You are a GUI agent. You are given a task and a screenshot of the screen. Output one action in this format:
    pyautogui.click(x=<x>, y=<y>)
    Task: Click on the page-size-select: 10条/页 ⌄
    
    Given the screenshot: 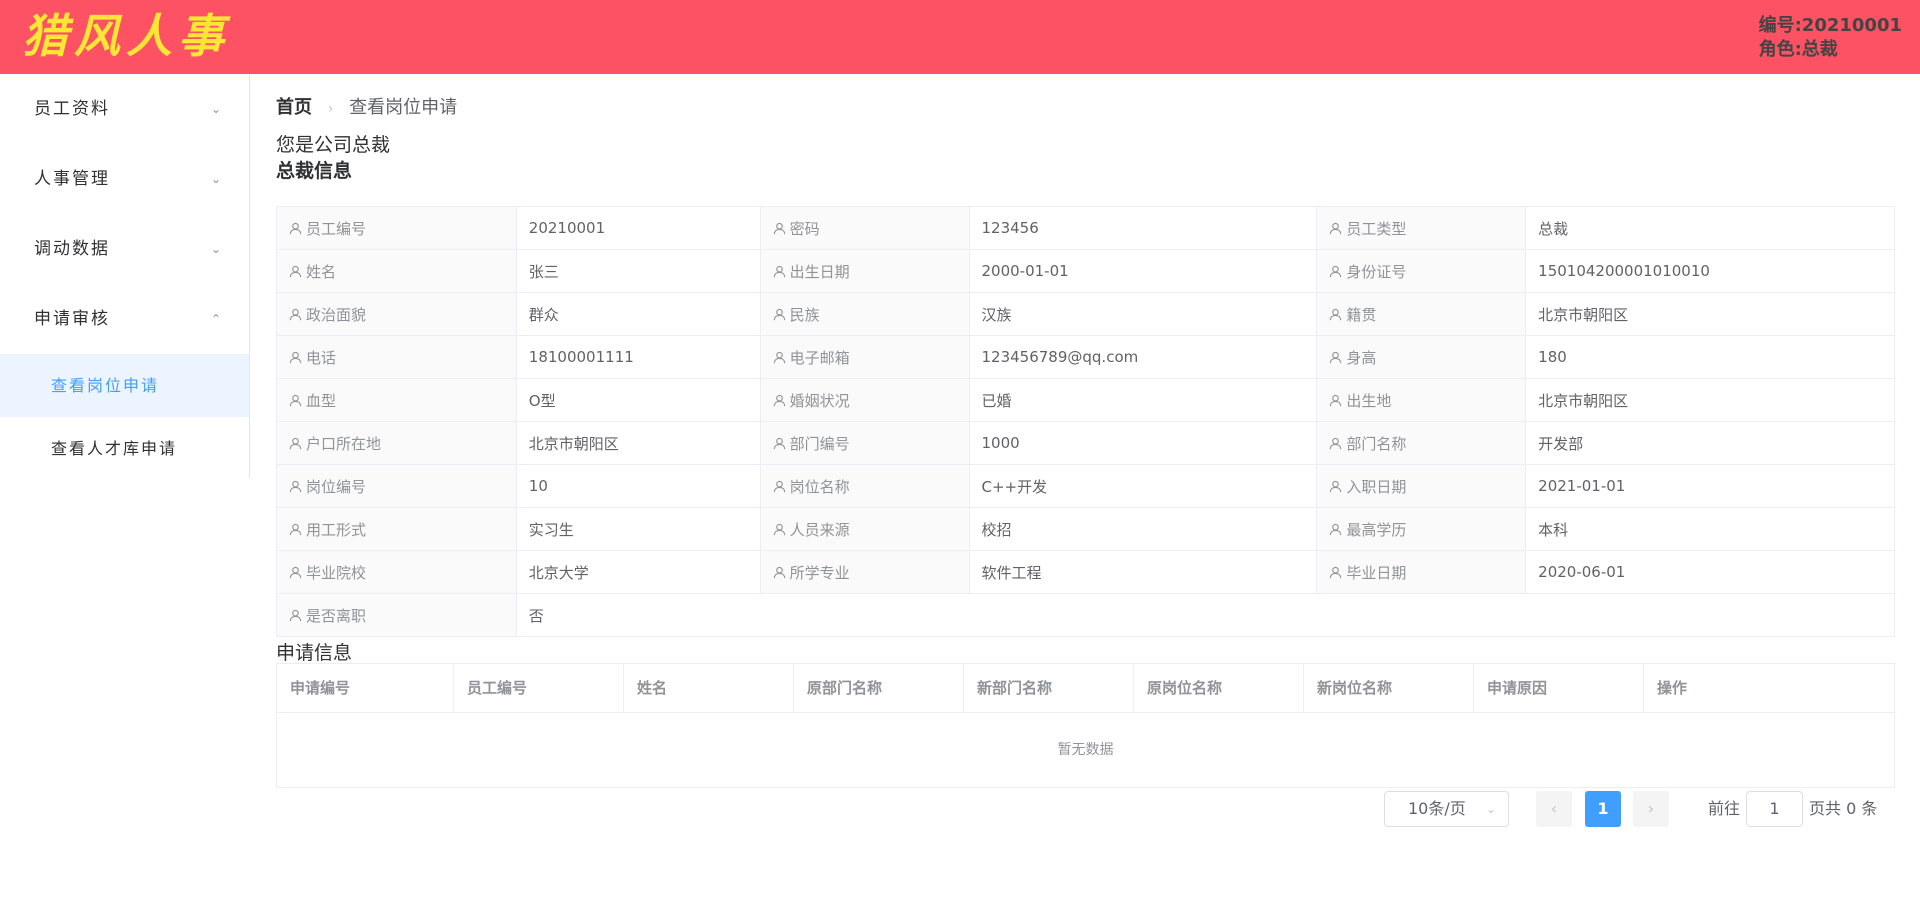 What is the action you would take?
    pyautogui.click(x=1446, y=809)
    